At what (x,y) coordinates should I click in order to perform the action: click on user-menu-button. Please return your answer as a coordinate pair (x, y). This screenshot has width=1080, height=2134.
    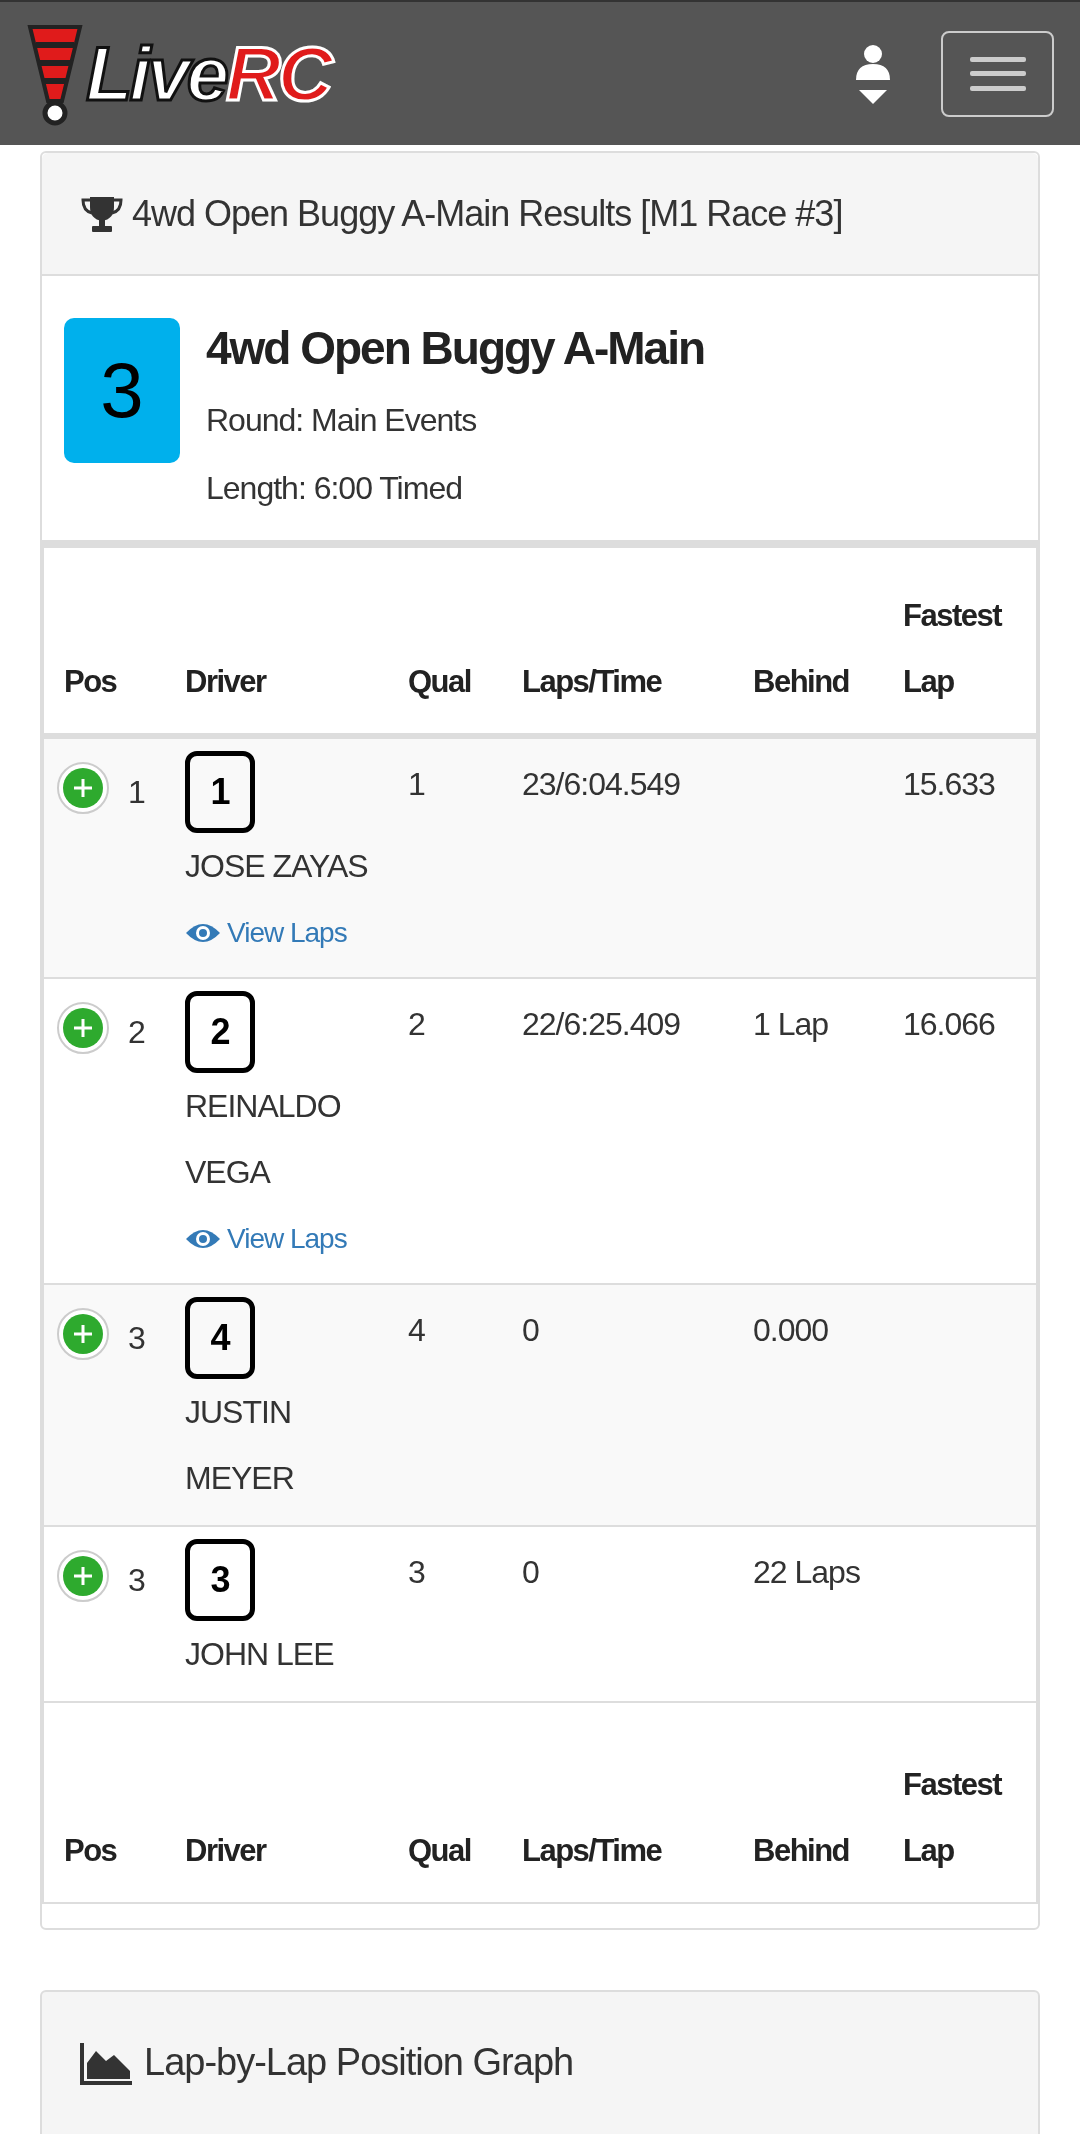
    Looking at the image, I should click on (873, 73).